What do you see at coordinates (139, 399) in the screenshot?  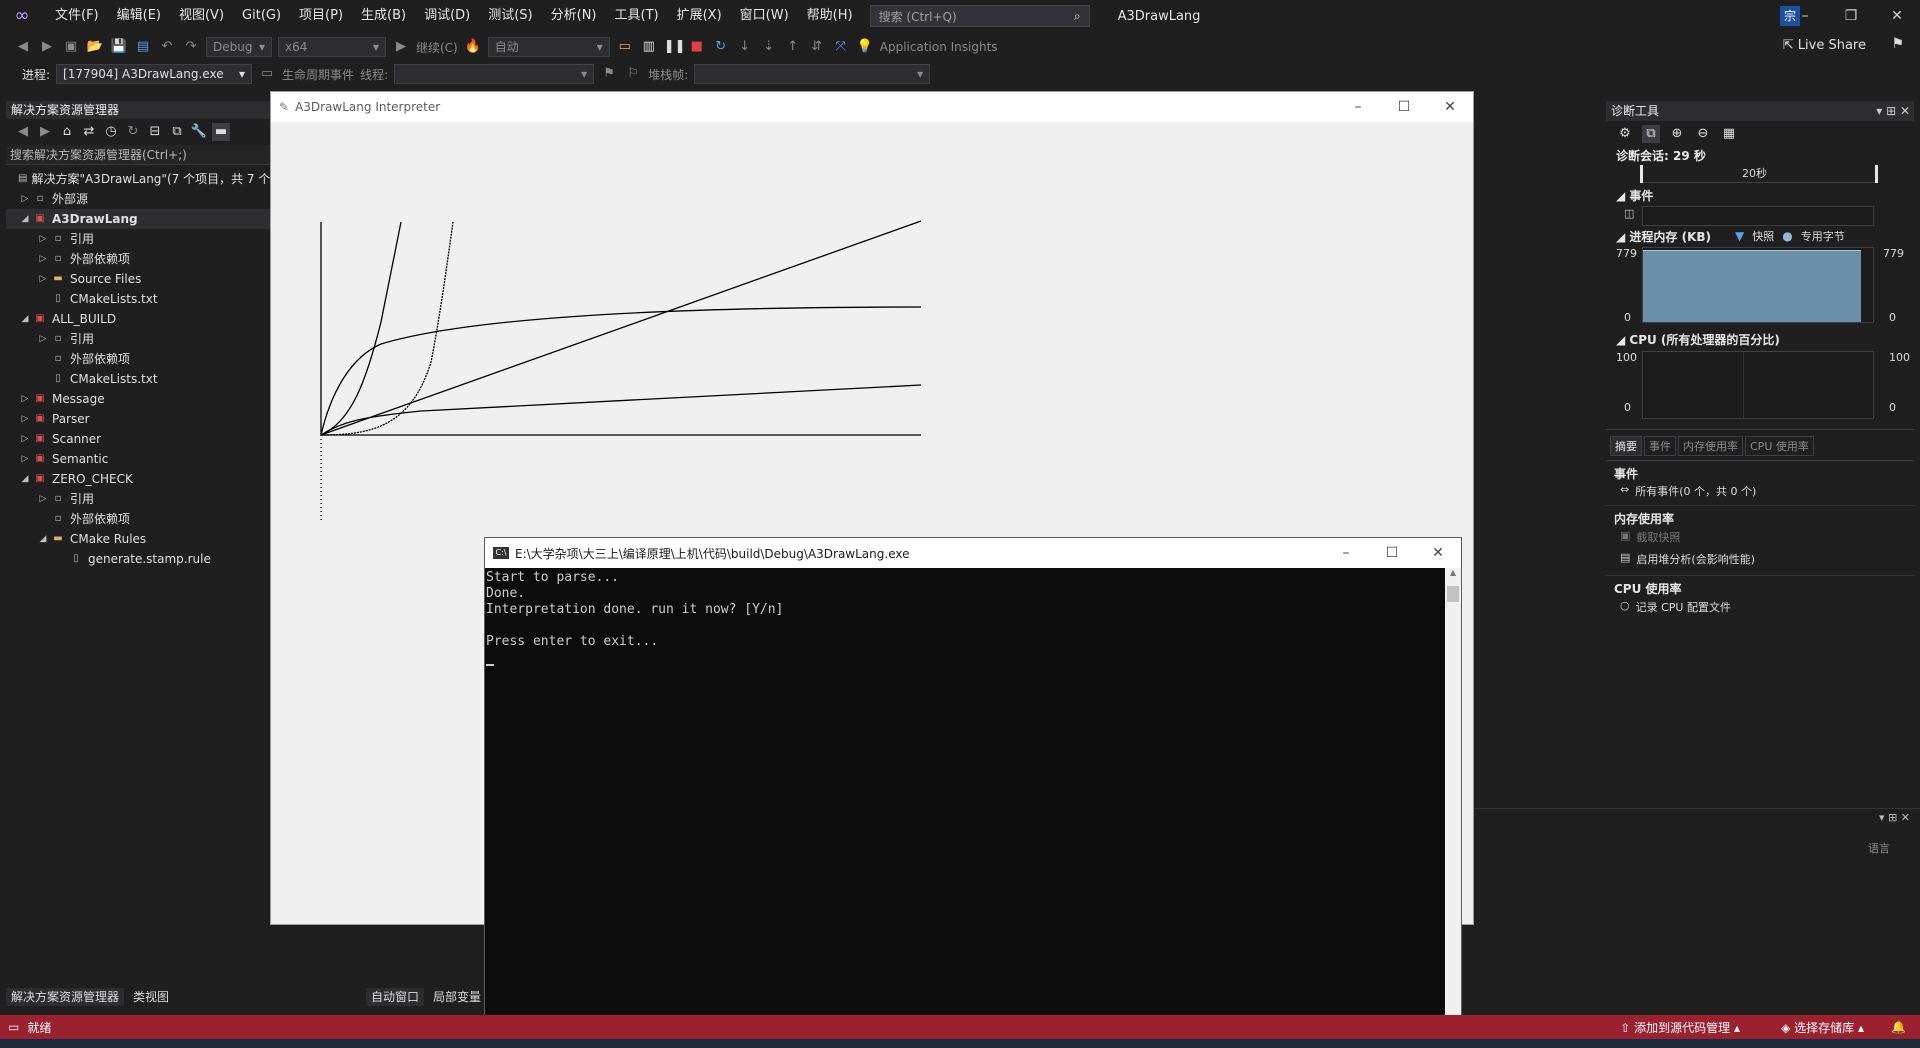 I see `tree-item: ▷ ▣ Message` at bounding box center [139, 399].